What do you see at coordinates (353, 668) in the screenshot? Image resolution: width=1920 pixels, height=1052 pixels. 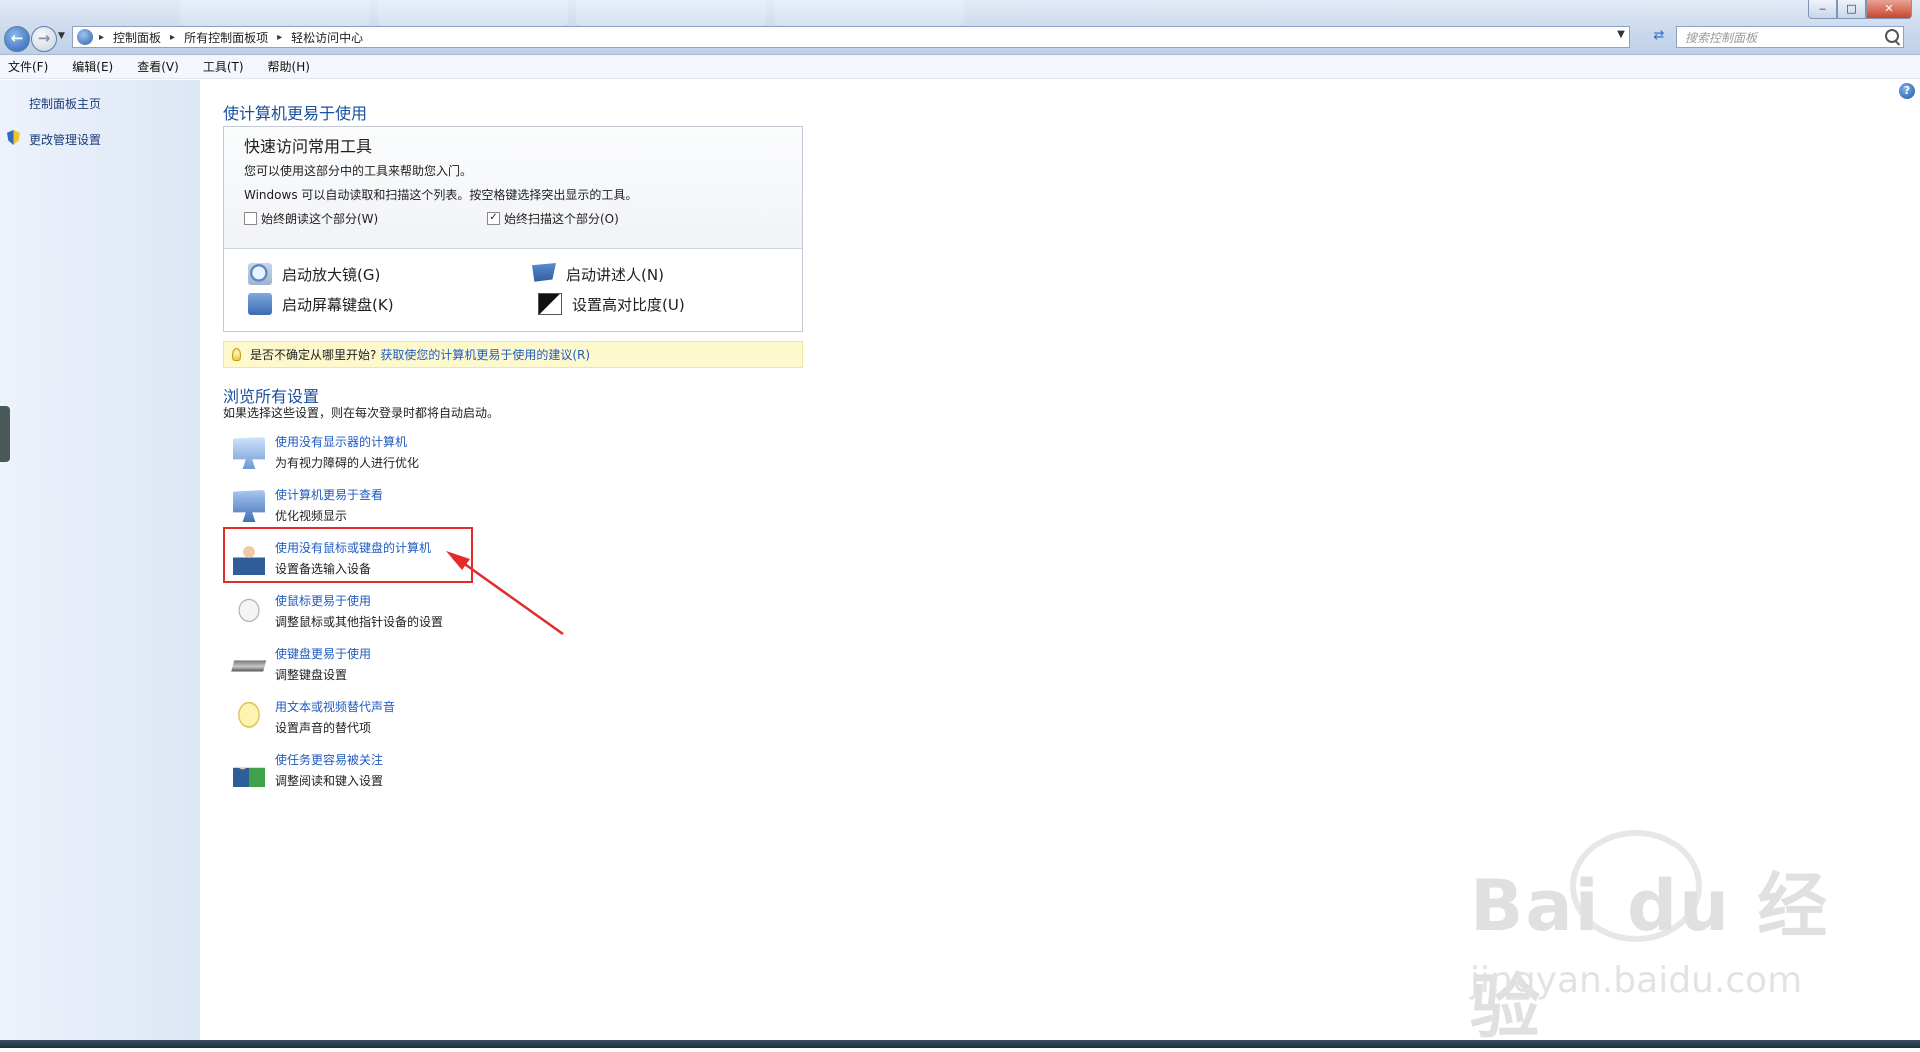 I see `setting-item-keyboard: 使键盘更易于使用 调整键盘设置` at bounding box center [353, 668].